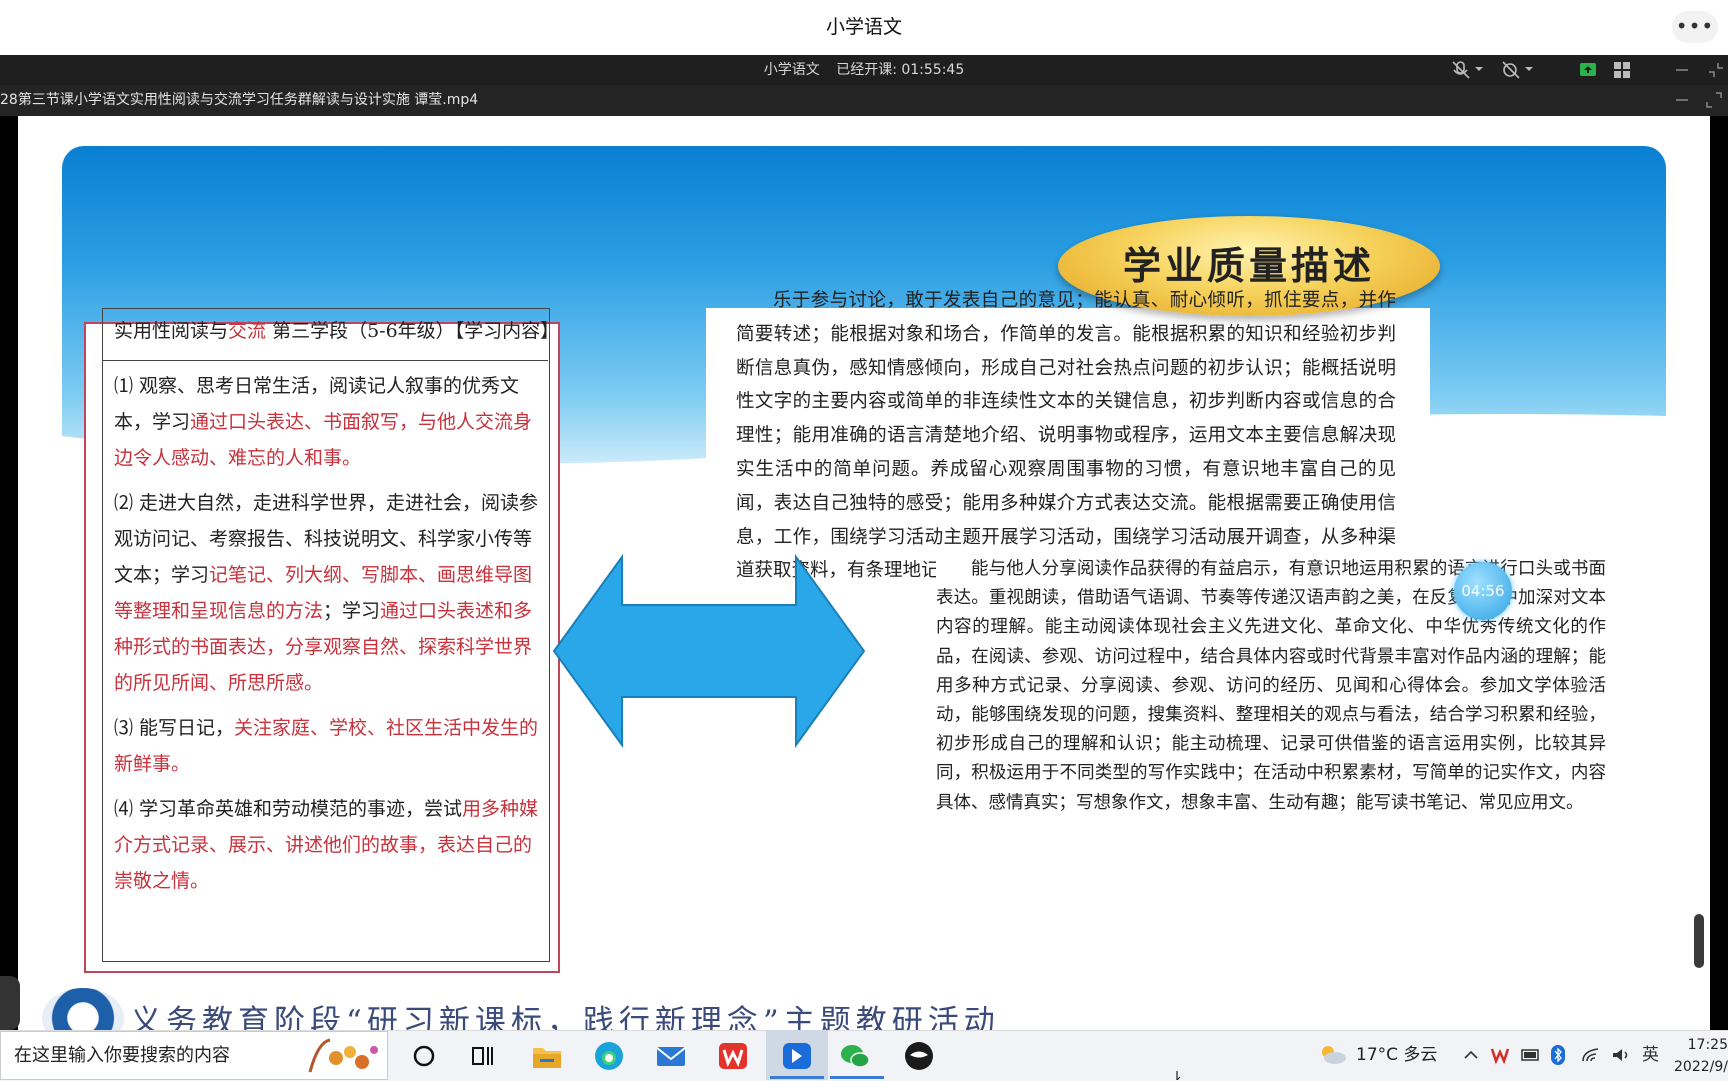 The height and width of the screenshot is (1081, 1728). Describe the element at coordinates (1483, 591) in the screenshot. I see `timer-badge: 04:56` at that location.